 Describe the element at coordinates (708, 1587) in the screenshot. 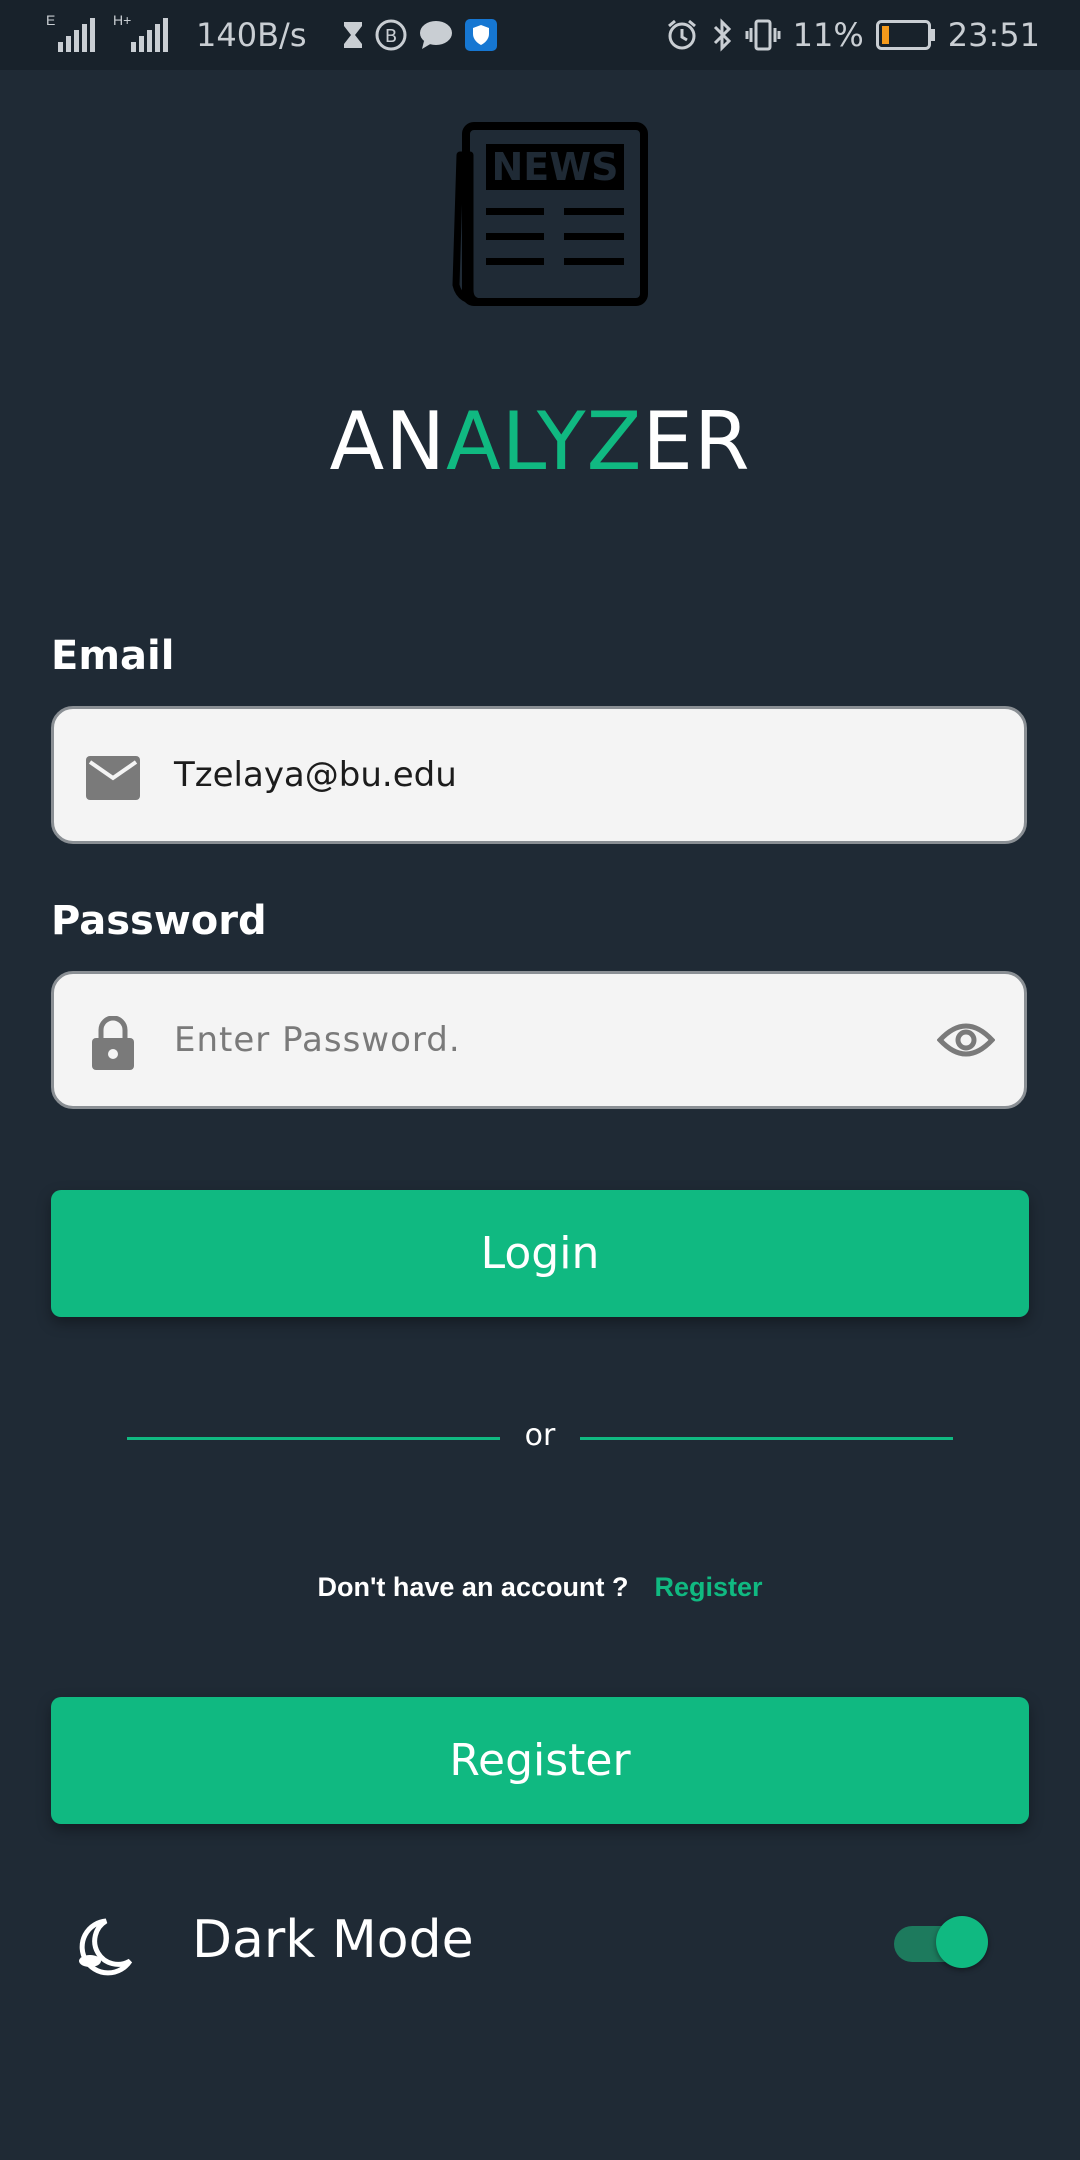

I see `register-link: Register` at that location.